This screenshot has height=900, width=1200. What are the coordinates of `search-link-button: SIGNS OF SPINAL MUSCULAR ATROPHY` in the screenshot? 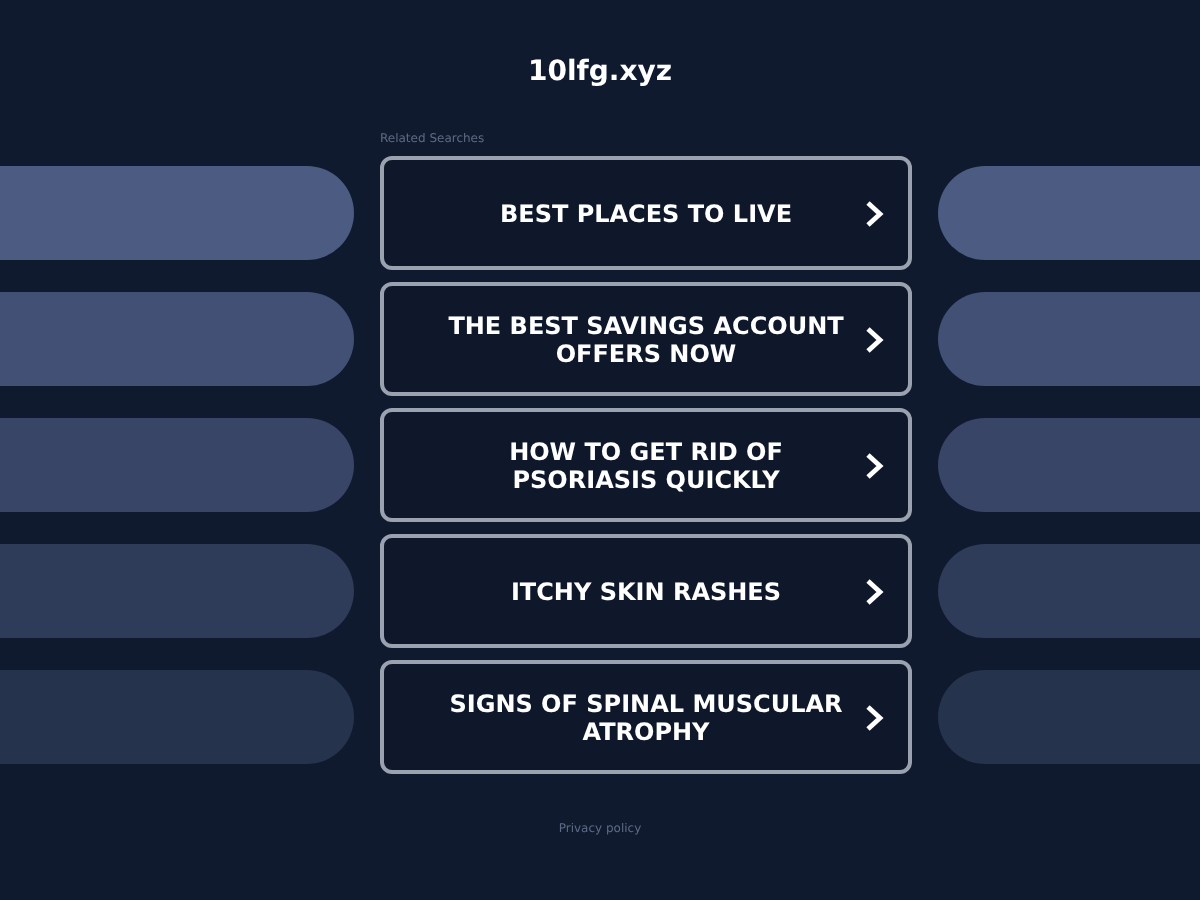 It's located at (646, 717).